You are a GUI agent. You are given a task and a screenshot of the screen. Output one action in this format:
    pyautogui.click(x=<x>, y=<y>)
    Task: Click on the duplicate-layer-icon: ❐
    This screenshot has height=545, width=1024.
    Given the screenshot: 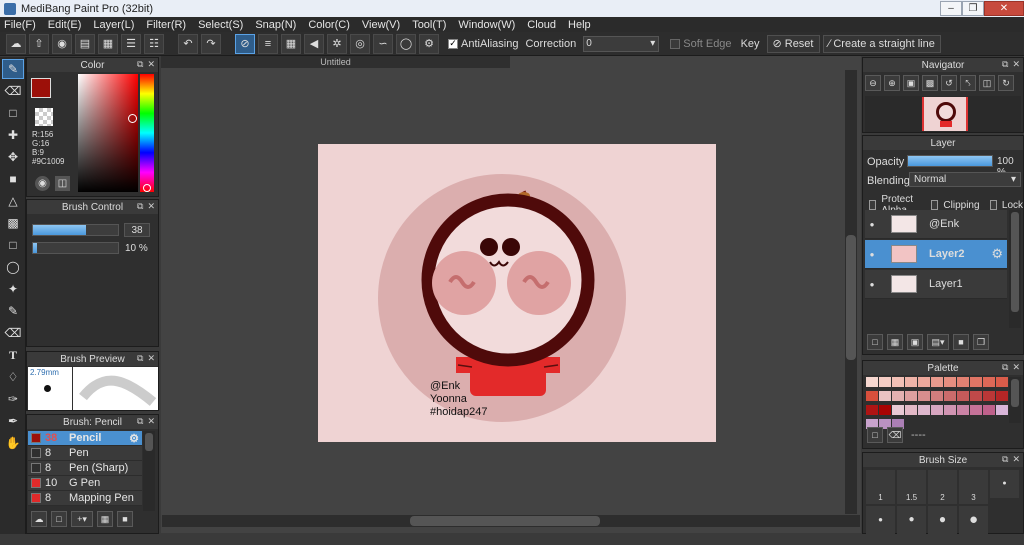 What is the action you would take?
    pyautogui.click(x=981, y=342)
    